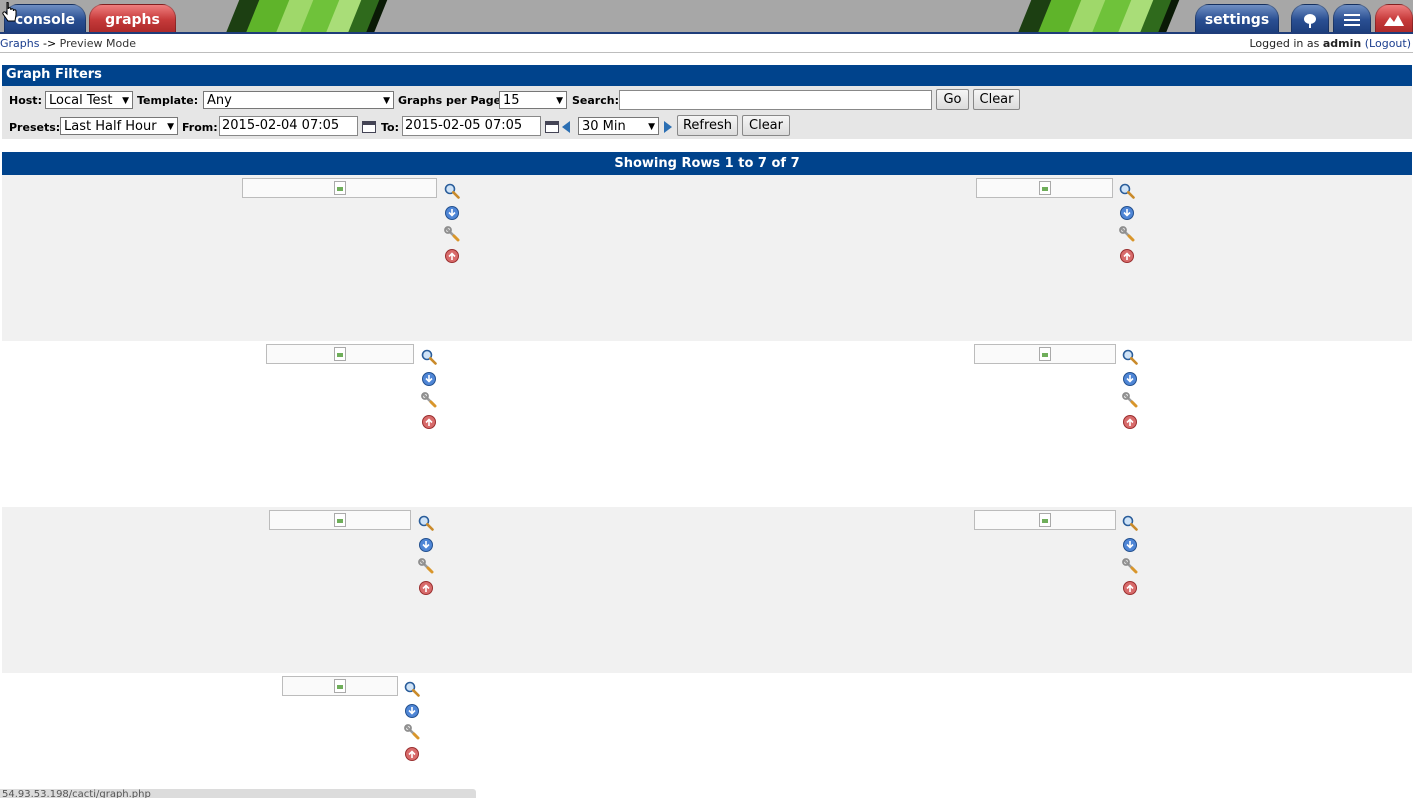 The width and height of the screenshot is (1413, 798). Describe the element at coordinates (464, 125) in the screenshot. I see `to-date-value: 2015-02-05 07:05` at that location.